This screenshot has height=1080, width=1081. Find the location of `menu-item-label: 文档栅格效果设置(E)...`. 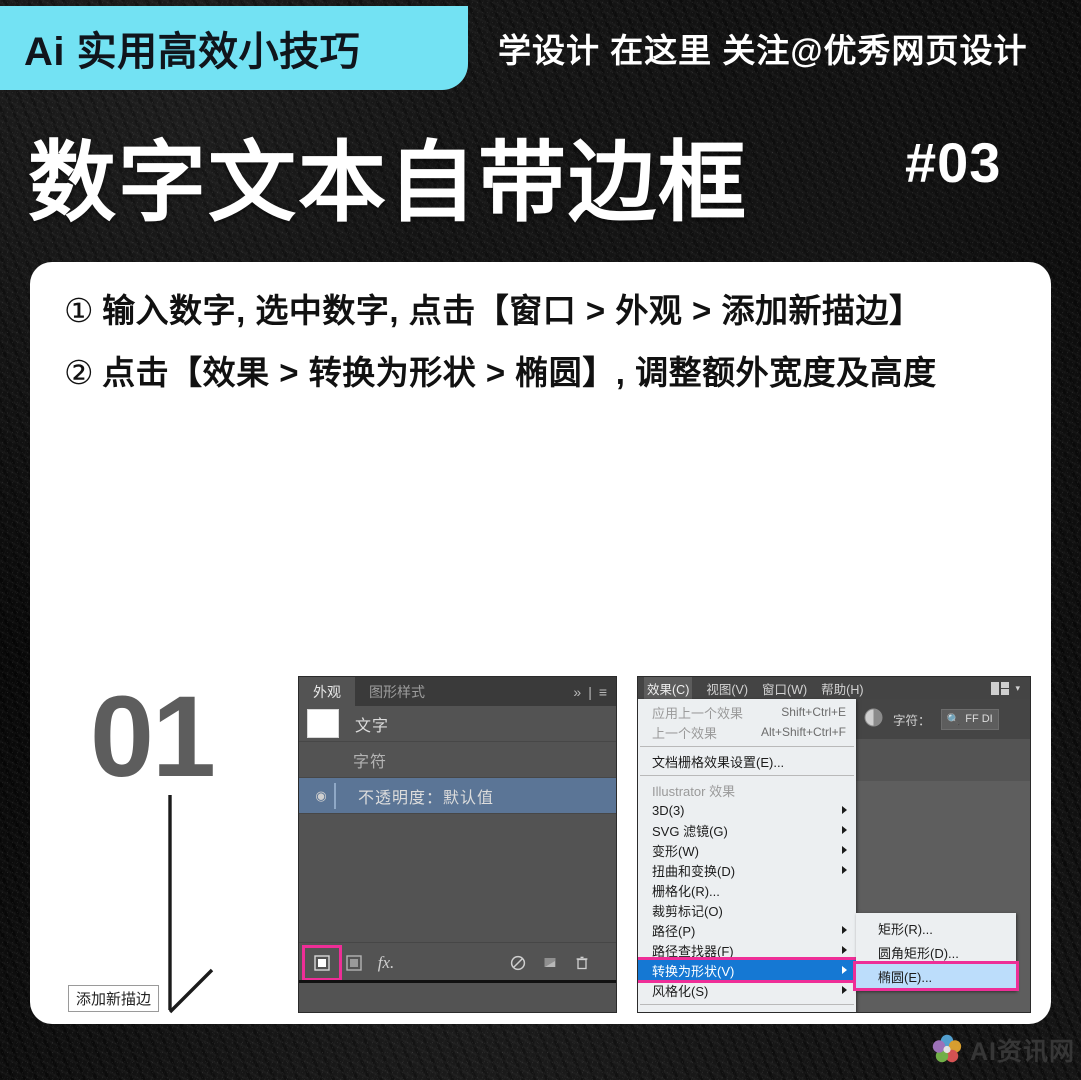

menu-item-label: 文档栅格效果设置(E)... is located at coordinates (718, 762).